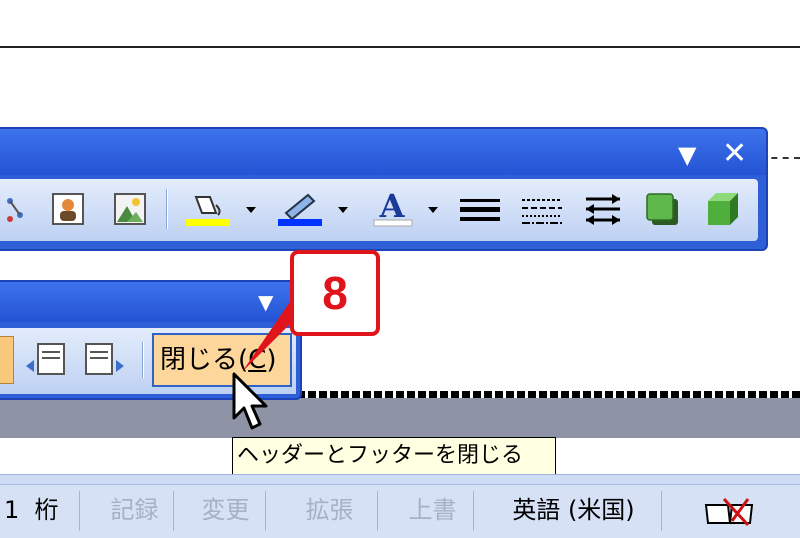  I want to click on mouse-cursor-icon, so click(250, 401).